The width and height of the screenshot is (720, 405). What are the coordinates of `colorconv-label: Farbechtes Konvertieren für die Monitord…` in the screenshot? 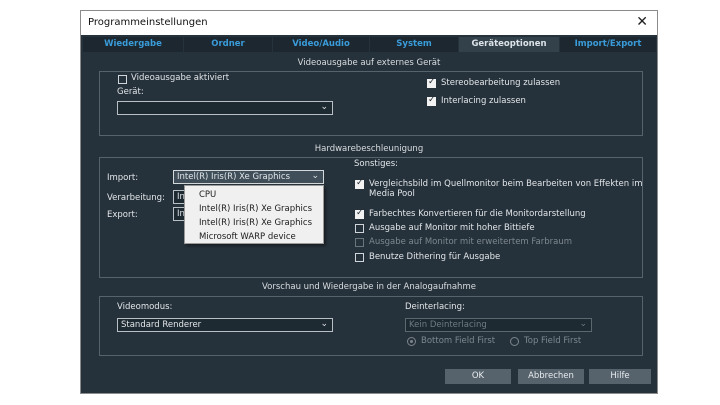 It's located at (477, 214).